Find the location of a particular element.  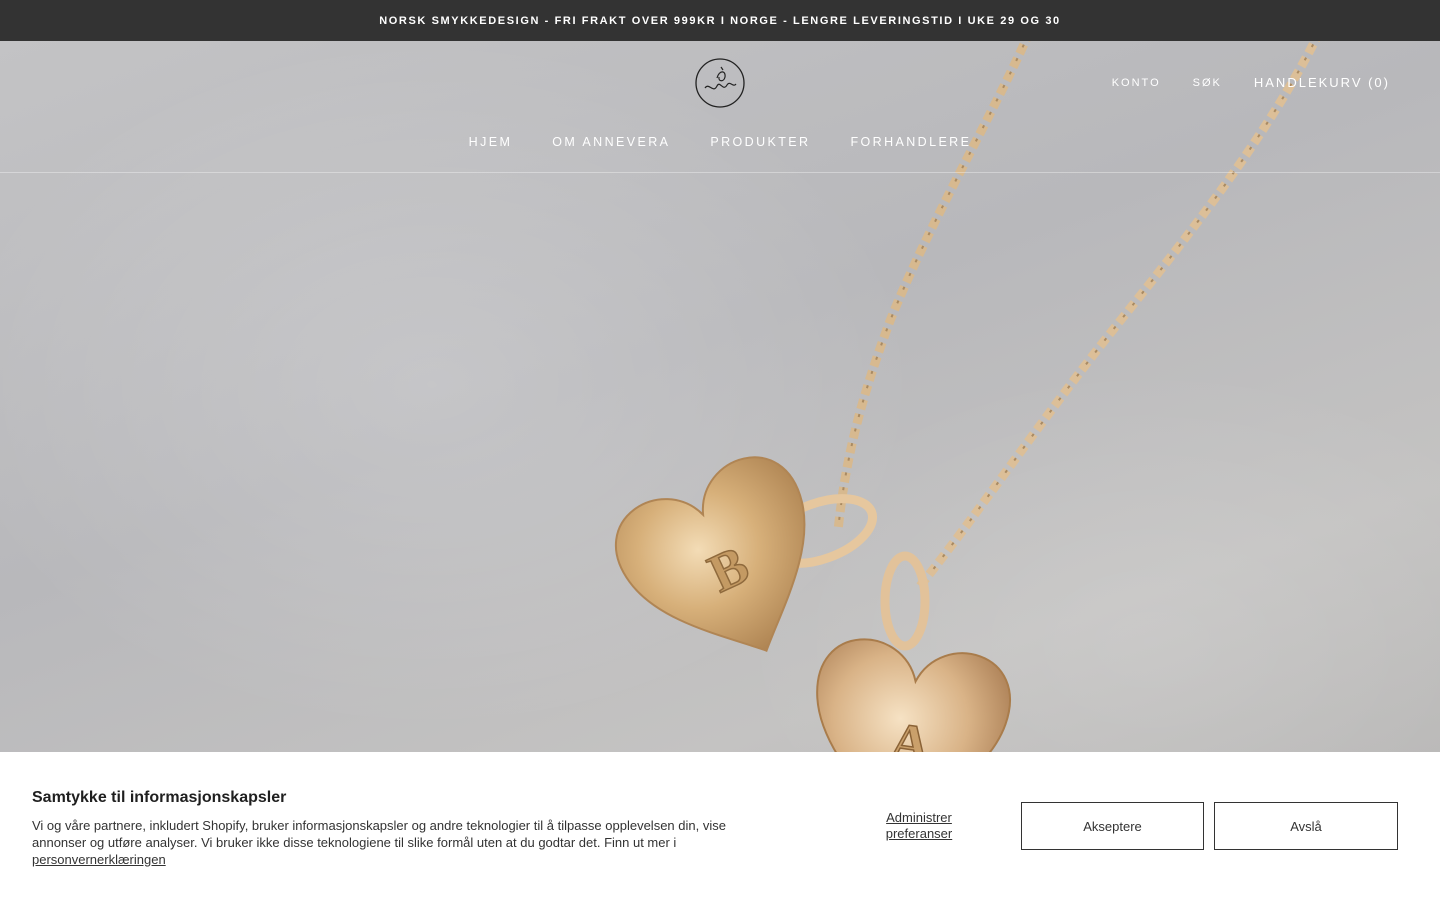

nav-item-home: HJEM is located at coordinates (491, 142).